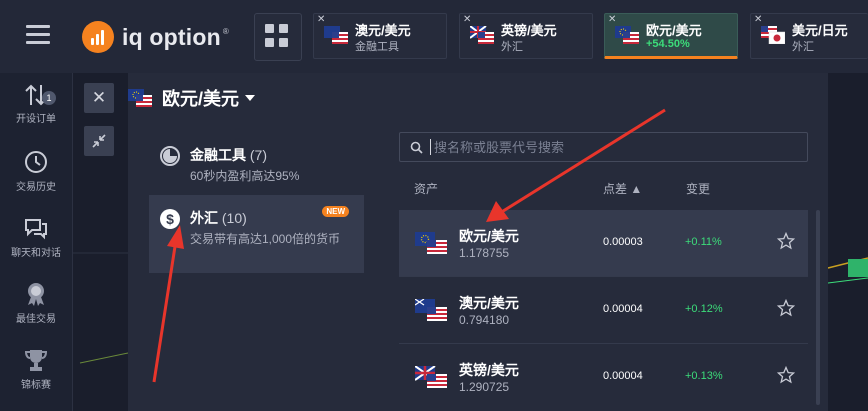 The height and width of the screenshot is (411, 868). I want to click on annotation-arrow-forex, so click(165, 311).